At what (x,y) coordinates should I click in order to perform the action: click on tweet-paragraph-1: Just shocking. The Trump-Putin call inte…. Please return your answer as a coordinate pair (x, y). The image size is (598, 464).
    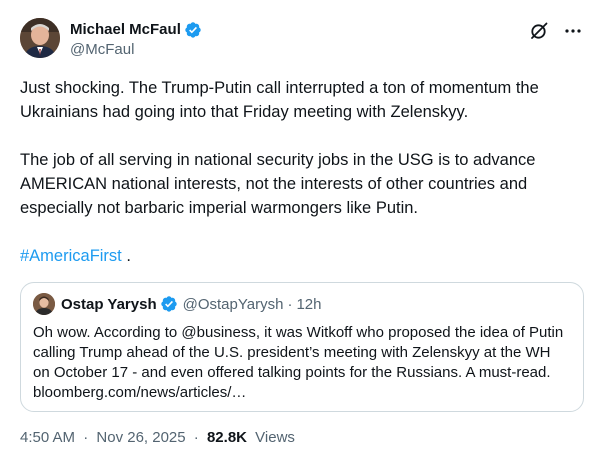
    Looking at the image, I should click on (282, 100).